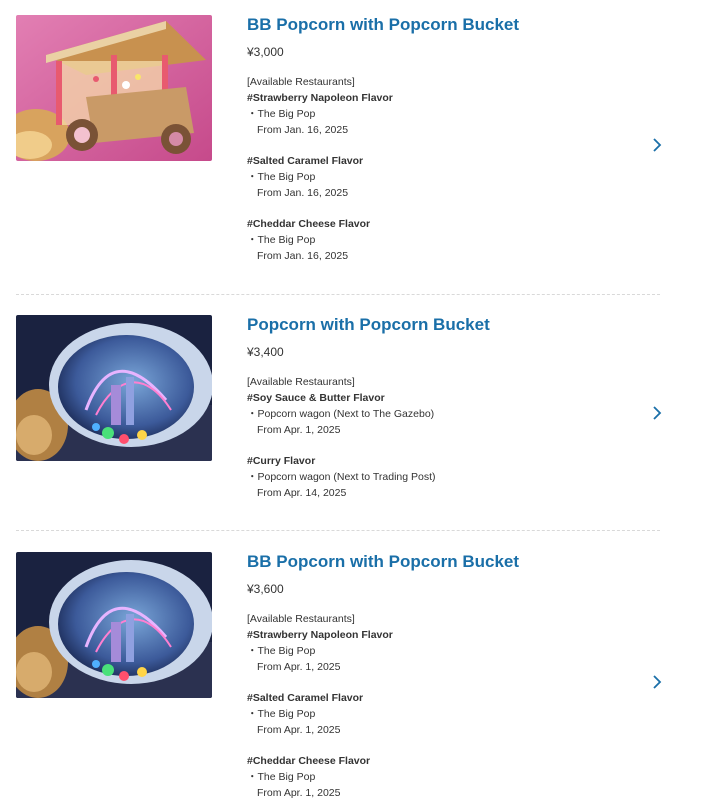 Image resolution: width=707 pixels, height=801 pixels. I want to click on start-date: From Apr. 14, 2025, so click(302, 493).